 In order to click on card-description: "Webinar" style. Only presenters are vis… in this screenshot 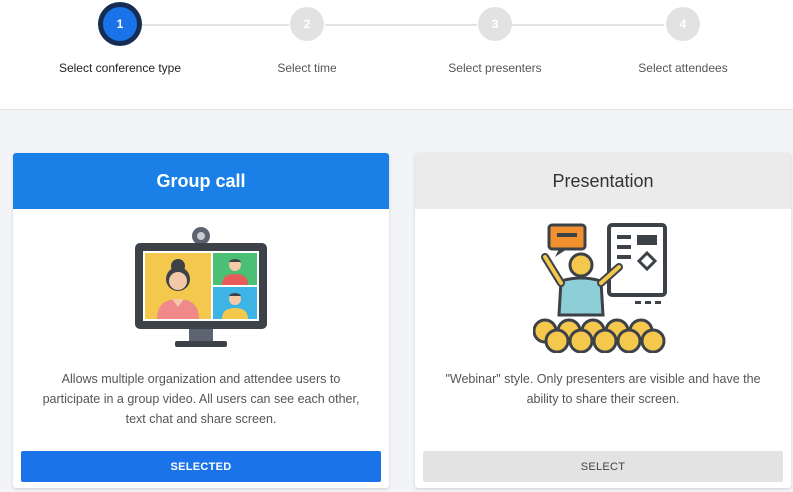, I will do `click(603, 389)`.